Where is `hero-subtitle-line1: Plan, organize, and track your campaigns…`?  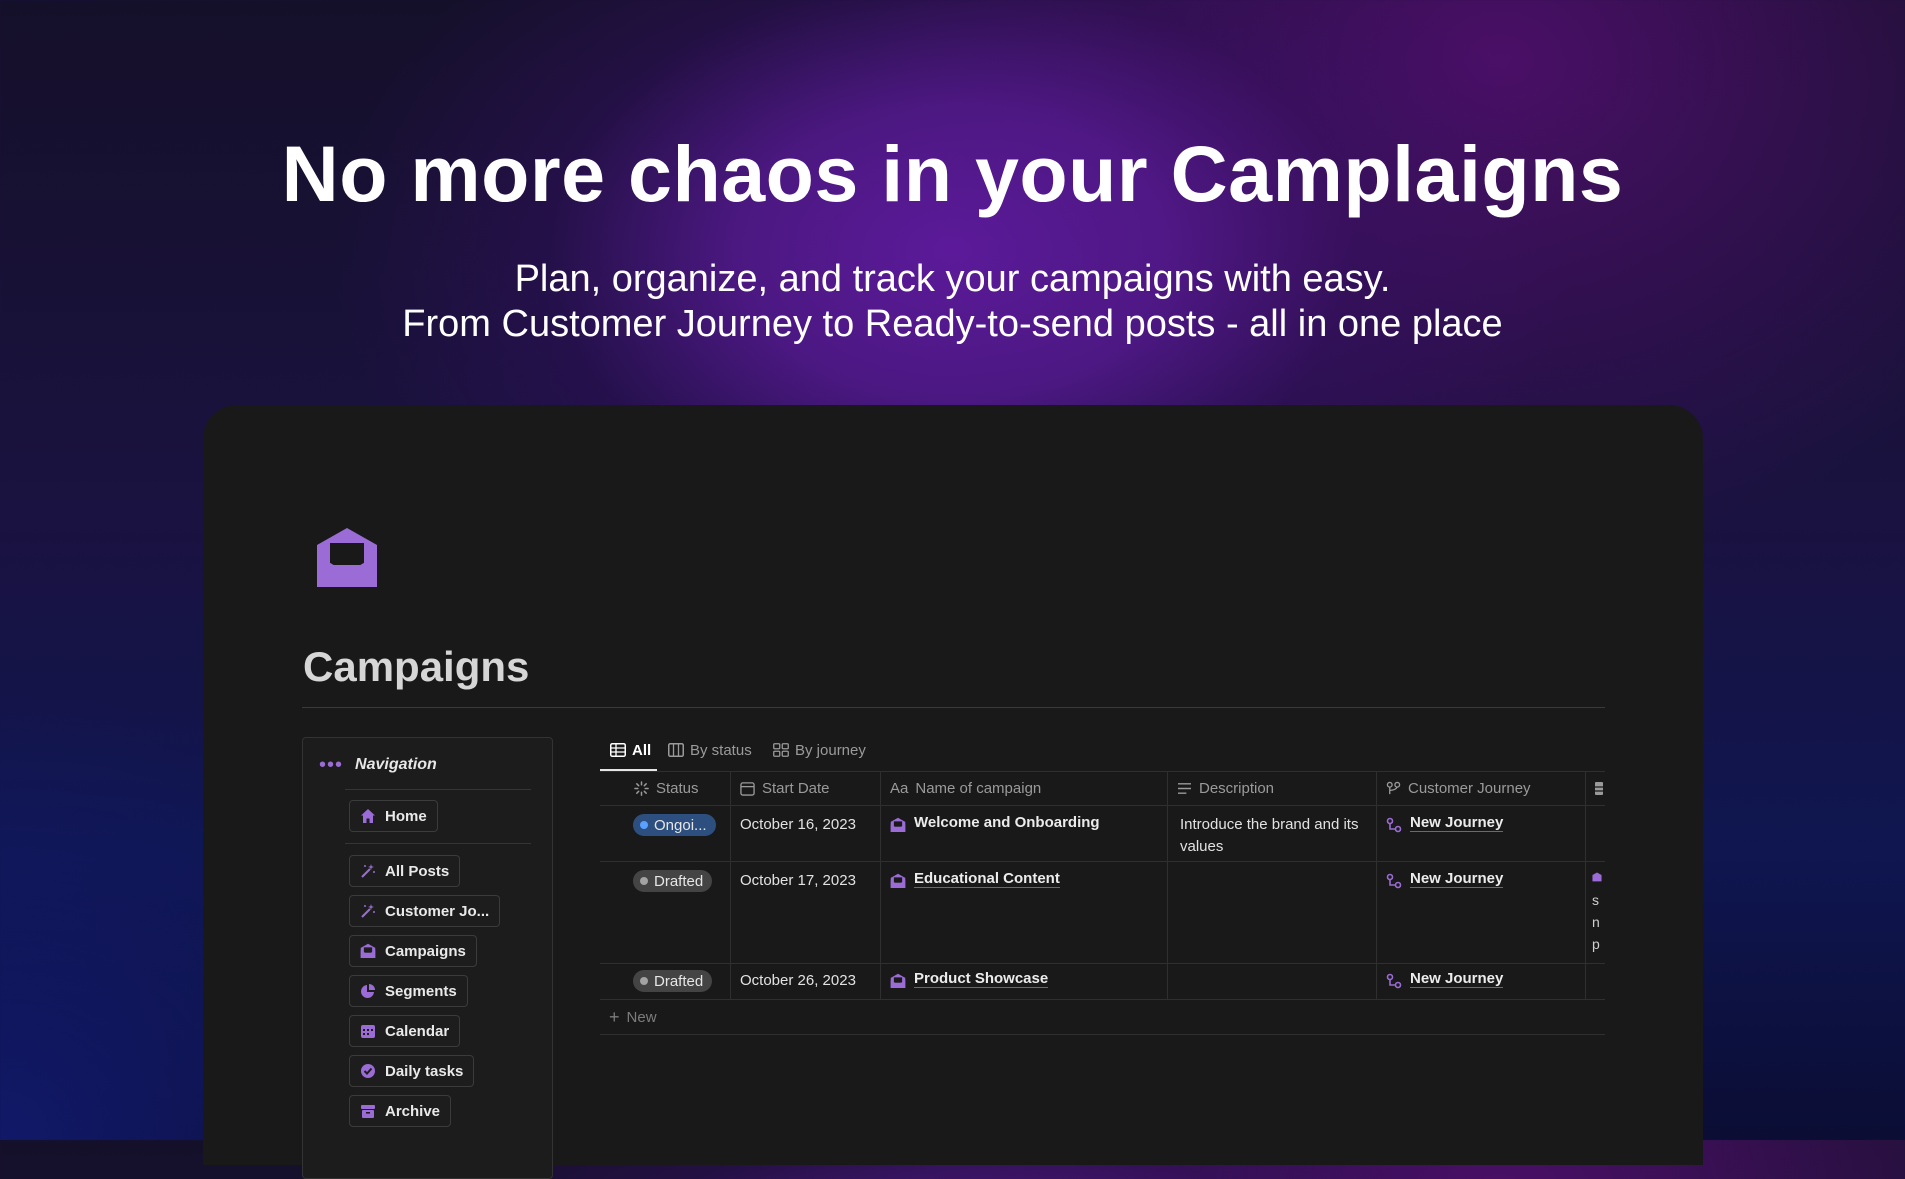
hero-subtitle-line1: Plan, organize, and track your campaigns… is located at coordinates (952, 279).